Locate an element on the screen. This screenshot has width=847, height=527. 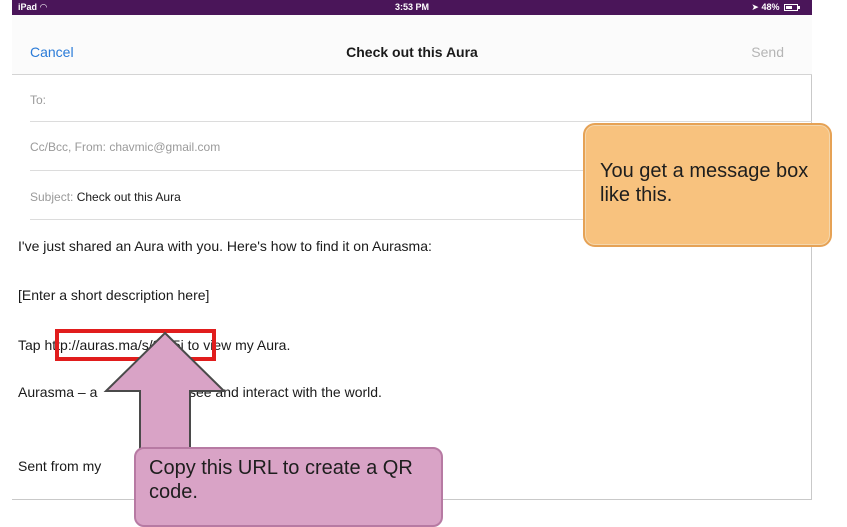
battery-indicator: ➤ 48% is located at coordinates (775, 7).